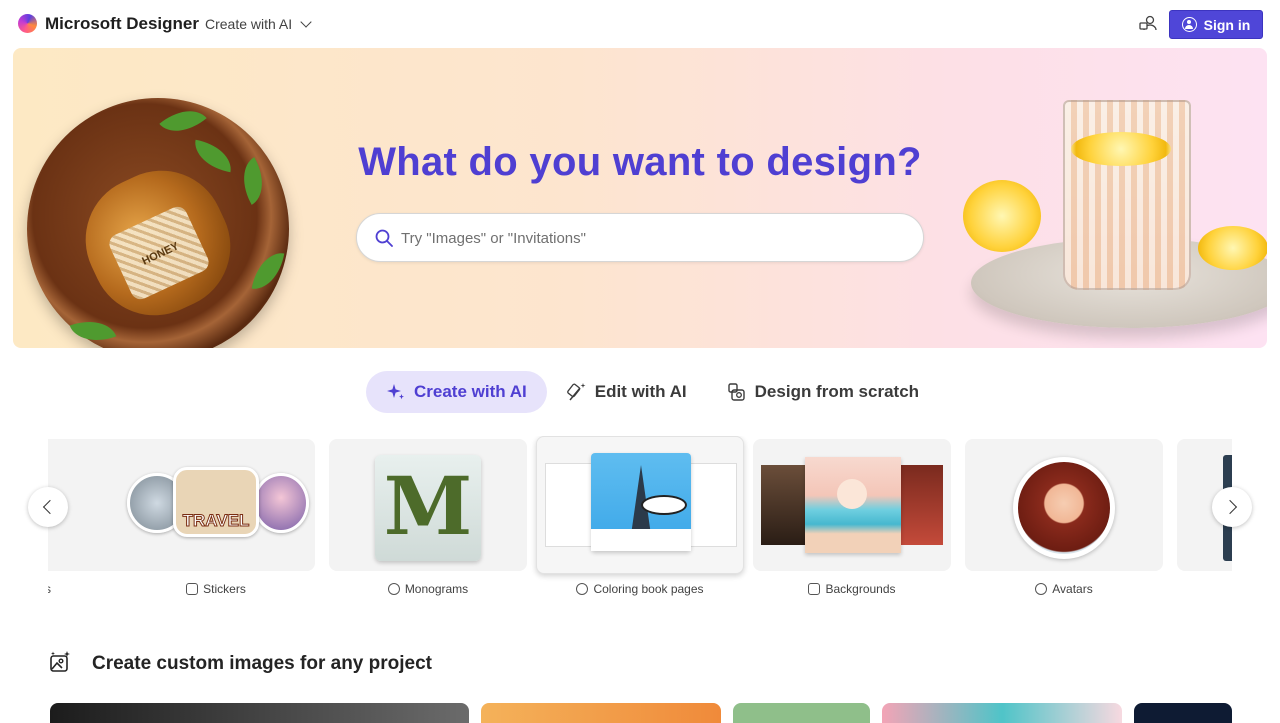 The height and width of the screenshot is (723, 1280). What do you see at coordinates (786, 505) in the screenshot?
I see `background-cafe-image` at bounding box center [786, 505].